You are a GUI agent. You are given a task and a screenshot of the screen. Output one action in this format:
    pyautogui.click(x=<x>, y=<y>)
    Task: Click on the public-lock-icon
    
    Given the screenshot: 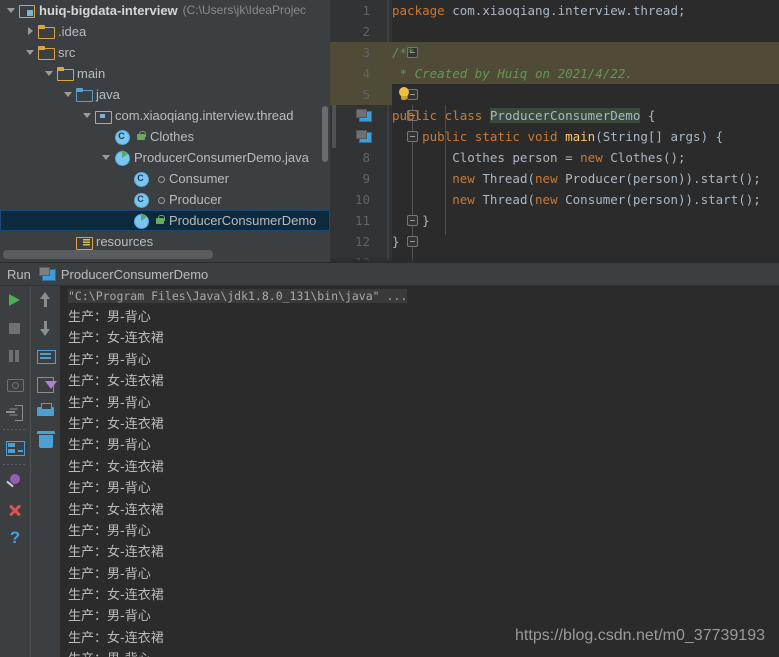 What is the action you would take?
    pyautogui.click(x=160, y=220)
    